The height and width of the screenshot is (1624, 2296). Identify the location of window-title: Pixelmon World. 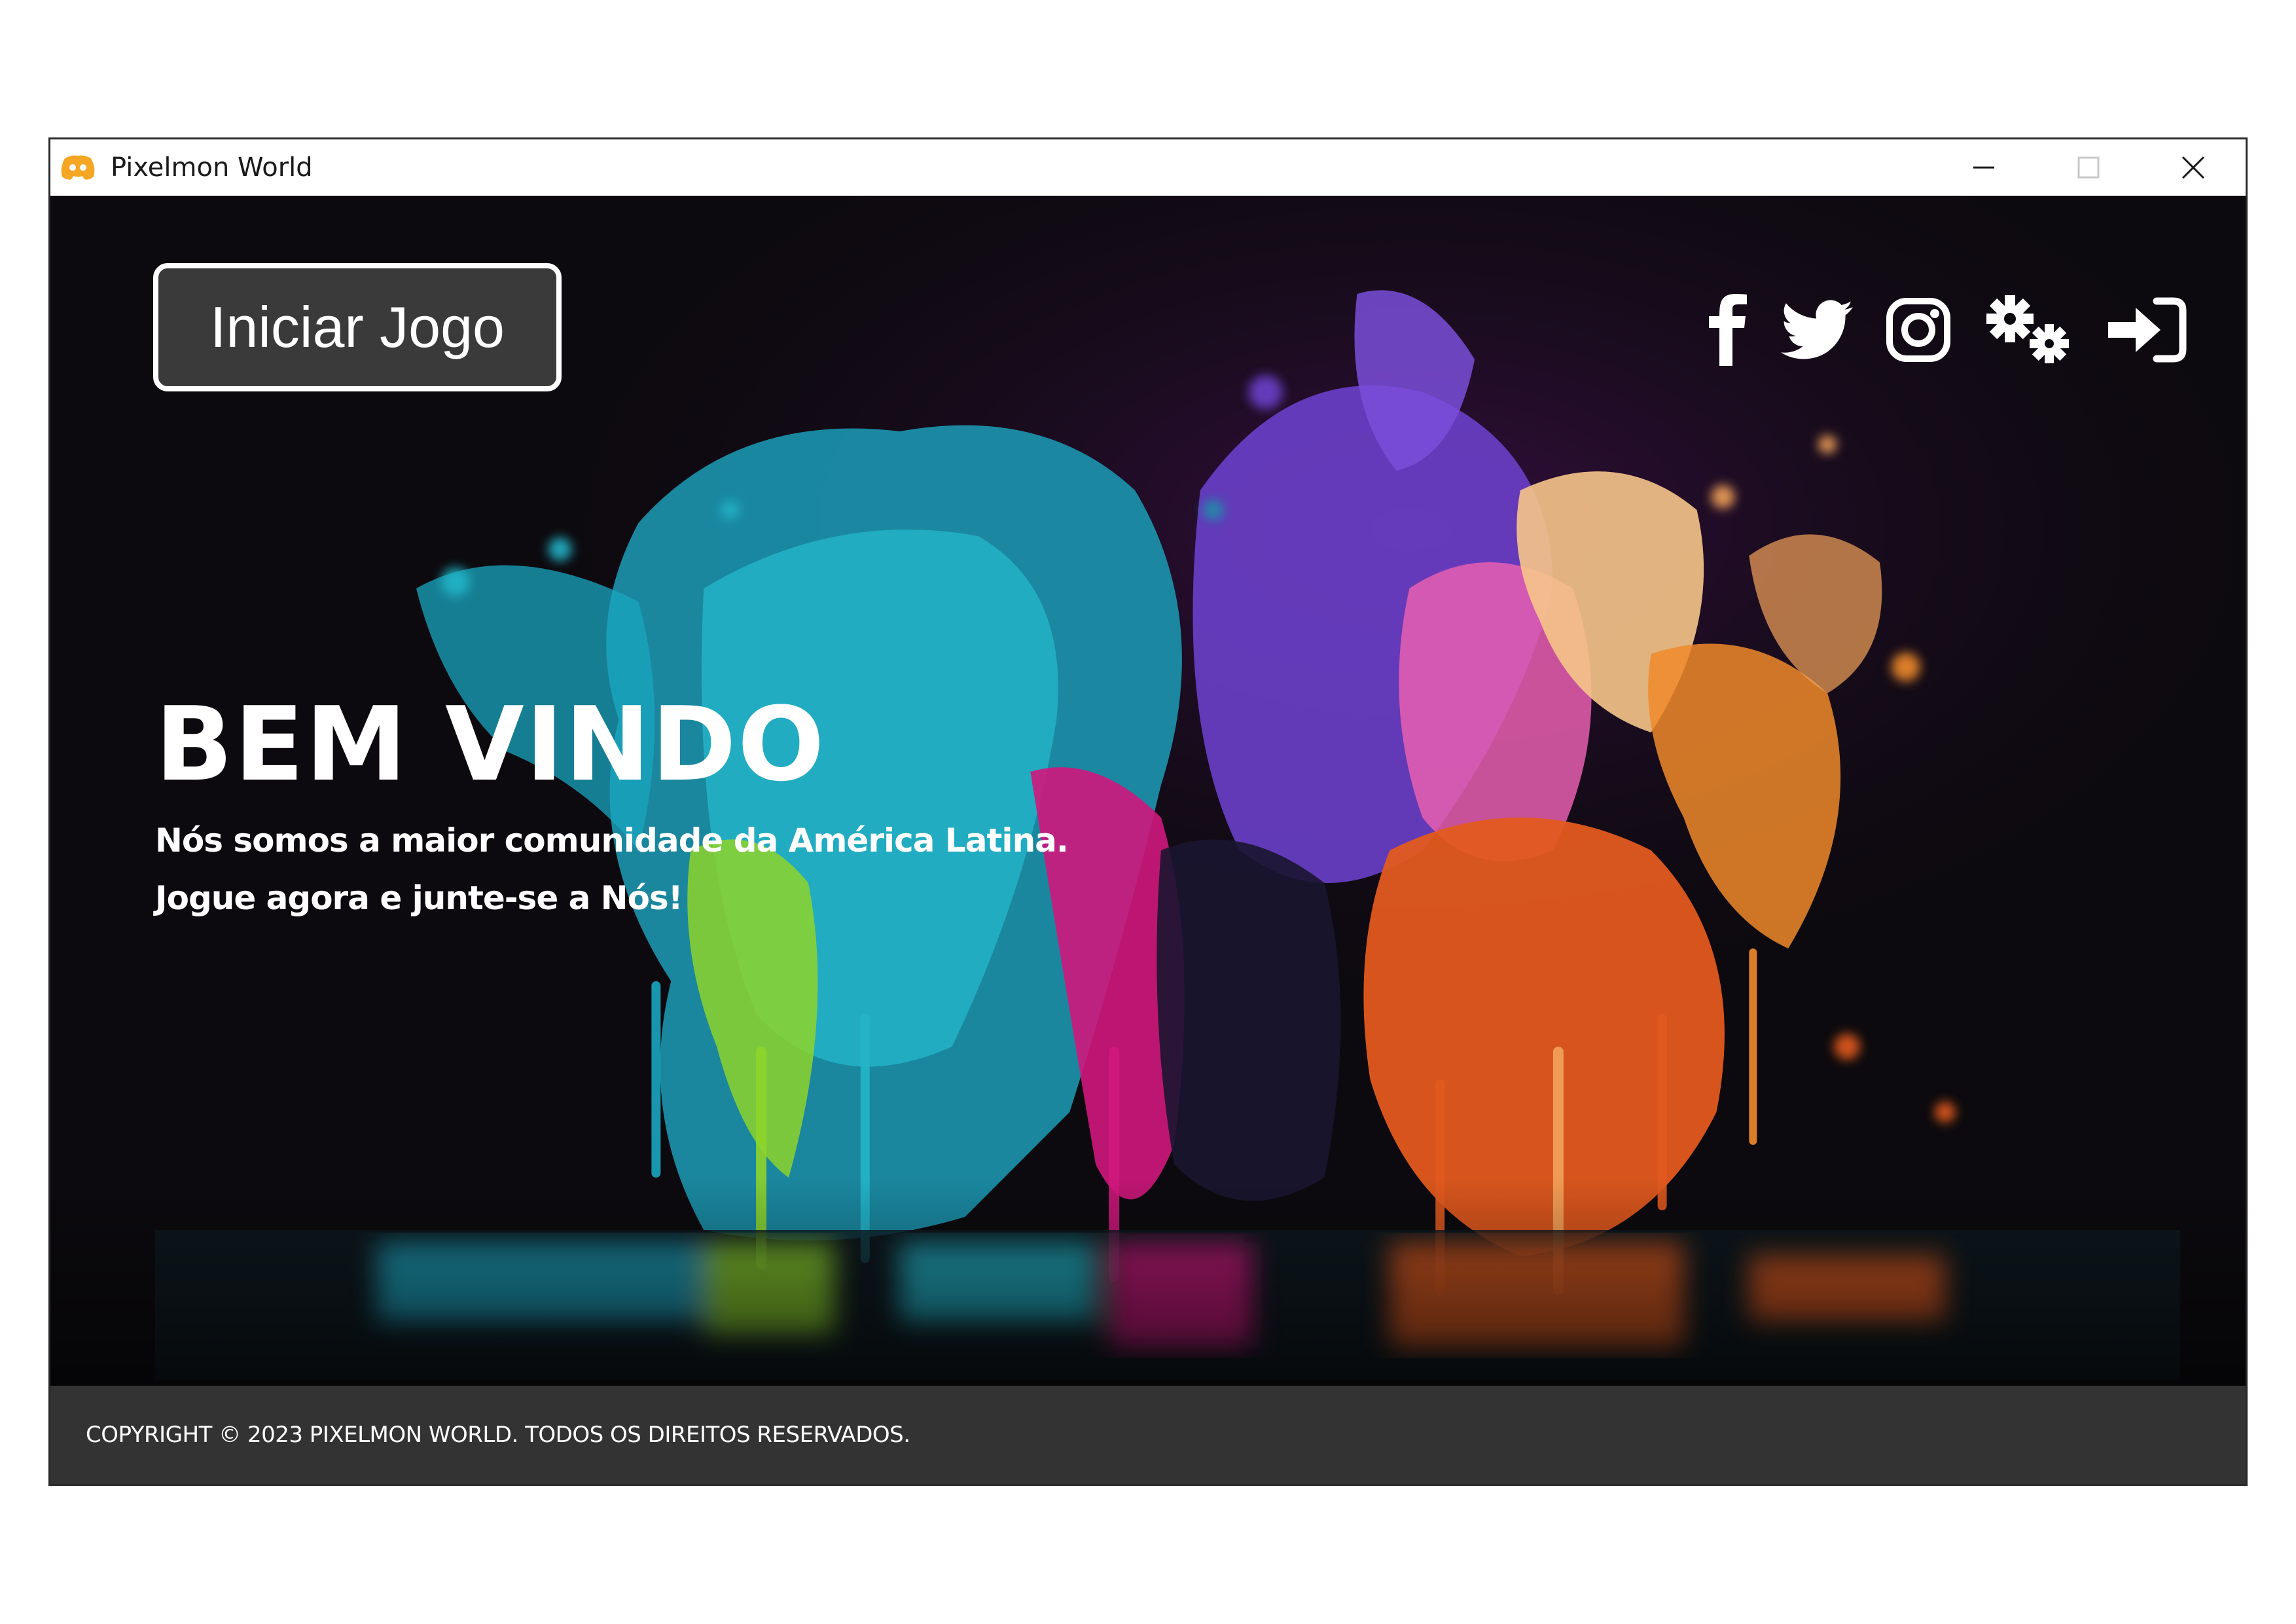
(212, 168).